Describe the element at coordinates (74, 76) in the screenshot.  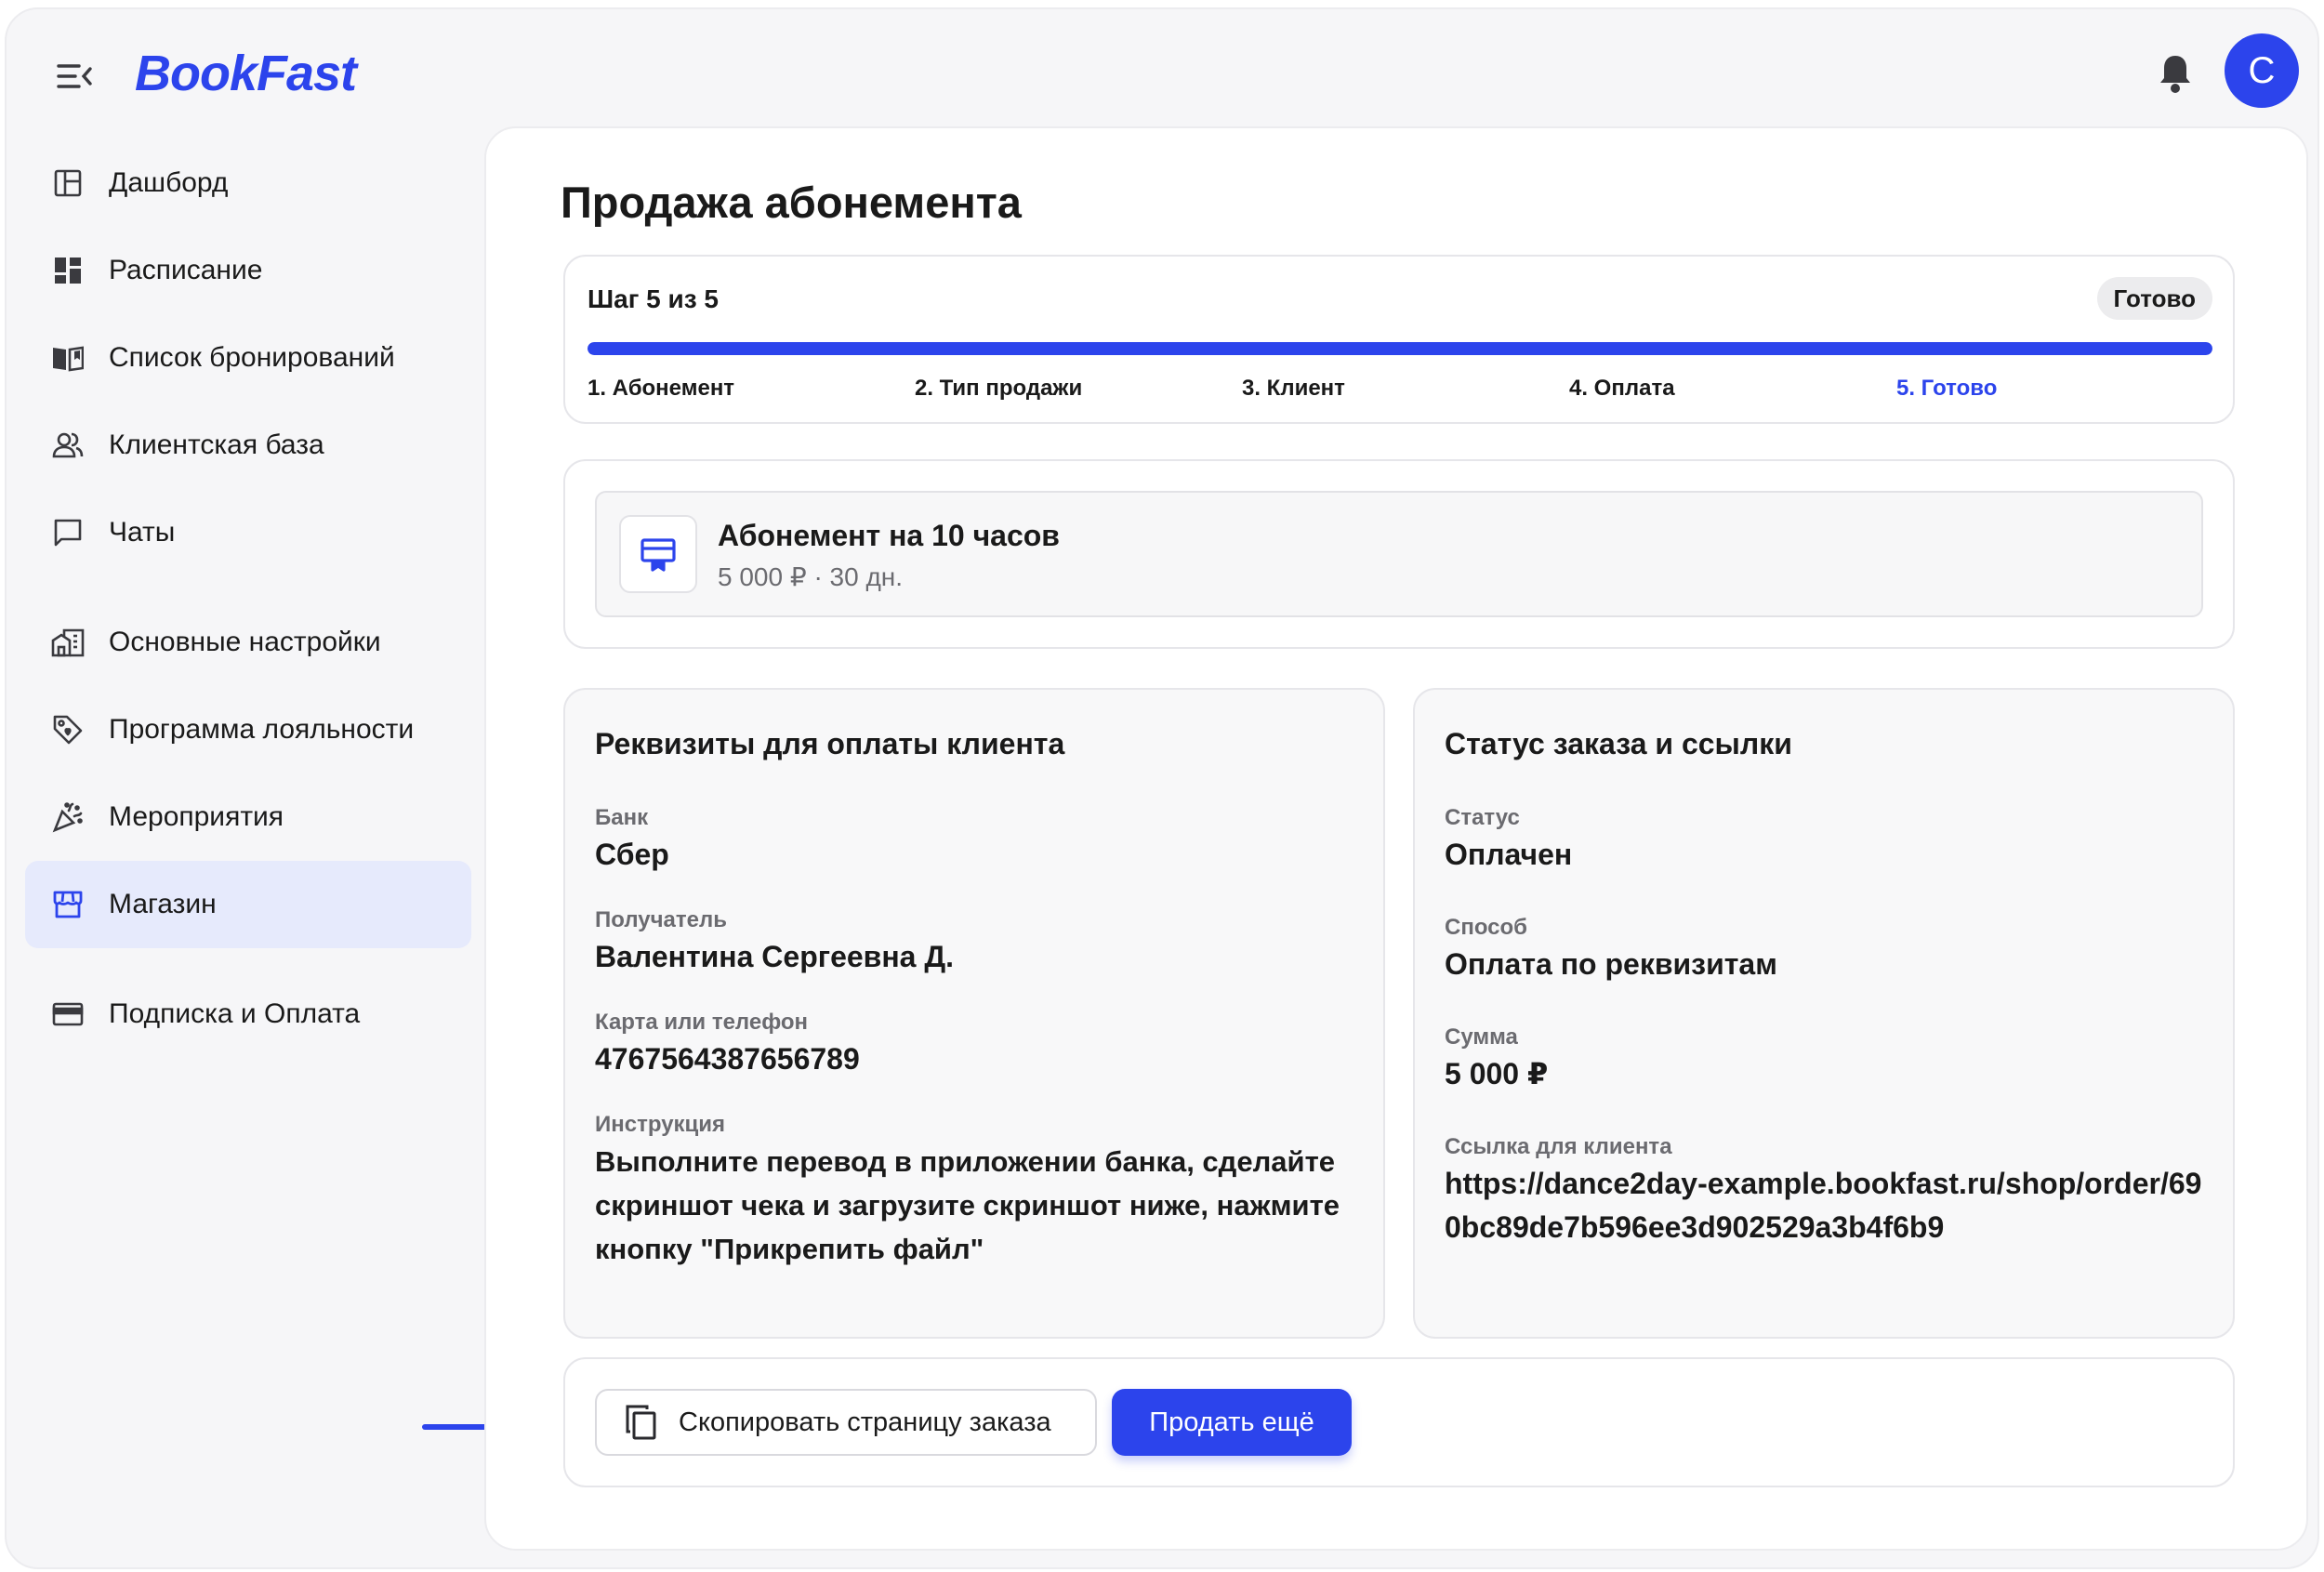
I see `menu-collapse-icon` at that location.